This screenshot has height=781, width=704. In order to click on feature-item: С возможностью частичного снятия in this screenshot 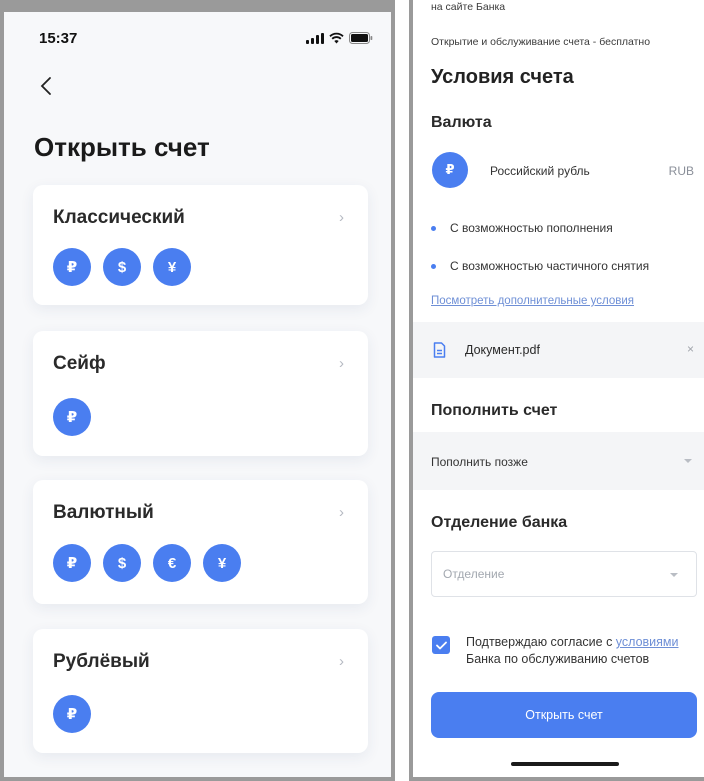, I will do `click(540, 266)`.